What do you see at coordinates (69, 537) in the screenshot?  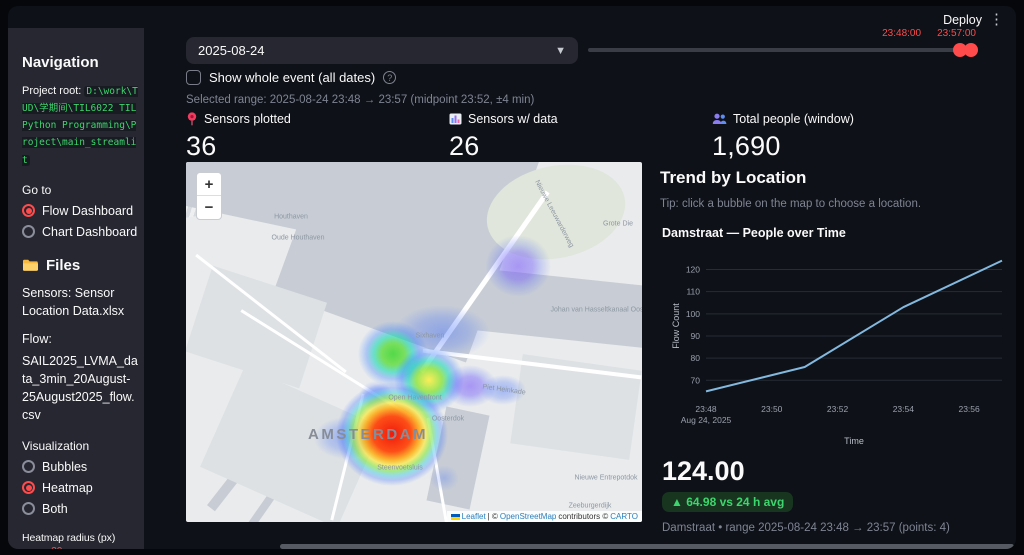 I see `radius-slider-label: Heatmap radius (px)` at bounding box center [69, 537].